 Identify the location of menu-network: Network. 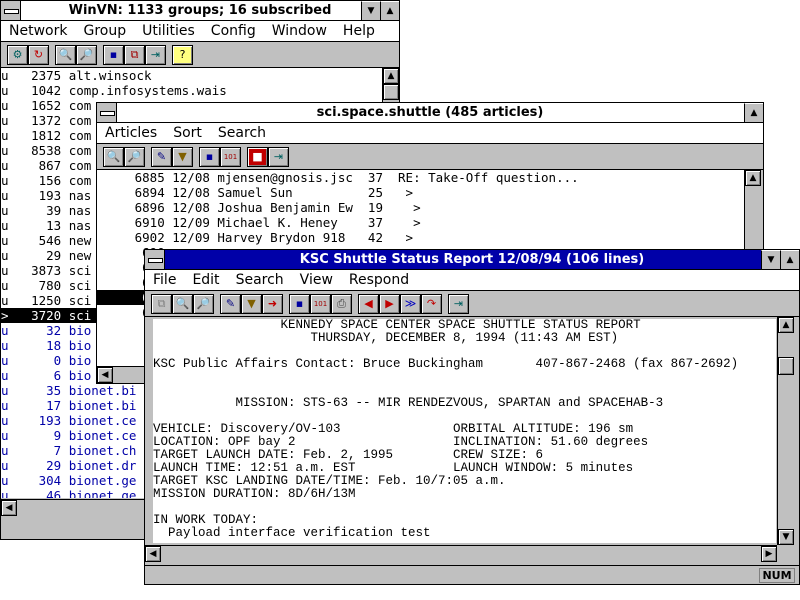
(38, 31).